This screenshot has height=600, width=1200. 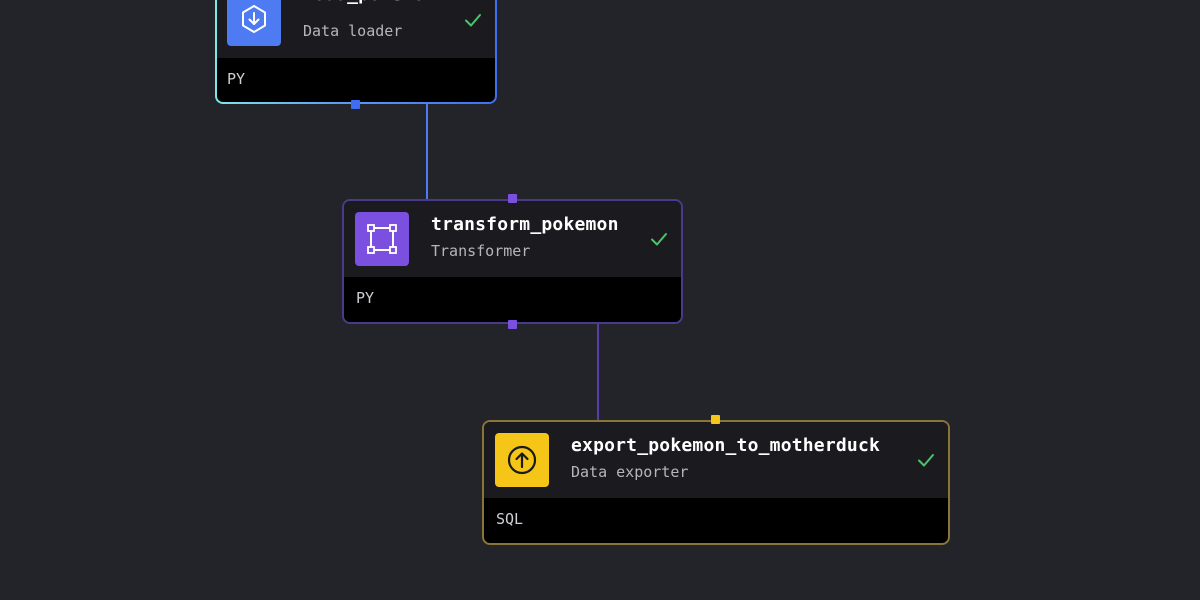 I want to click on block-transform-pokemon: transform_pokemon Transformer PY, so click(x=512, y=261).